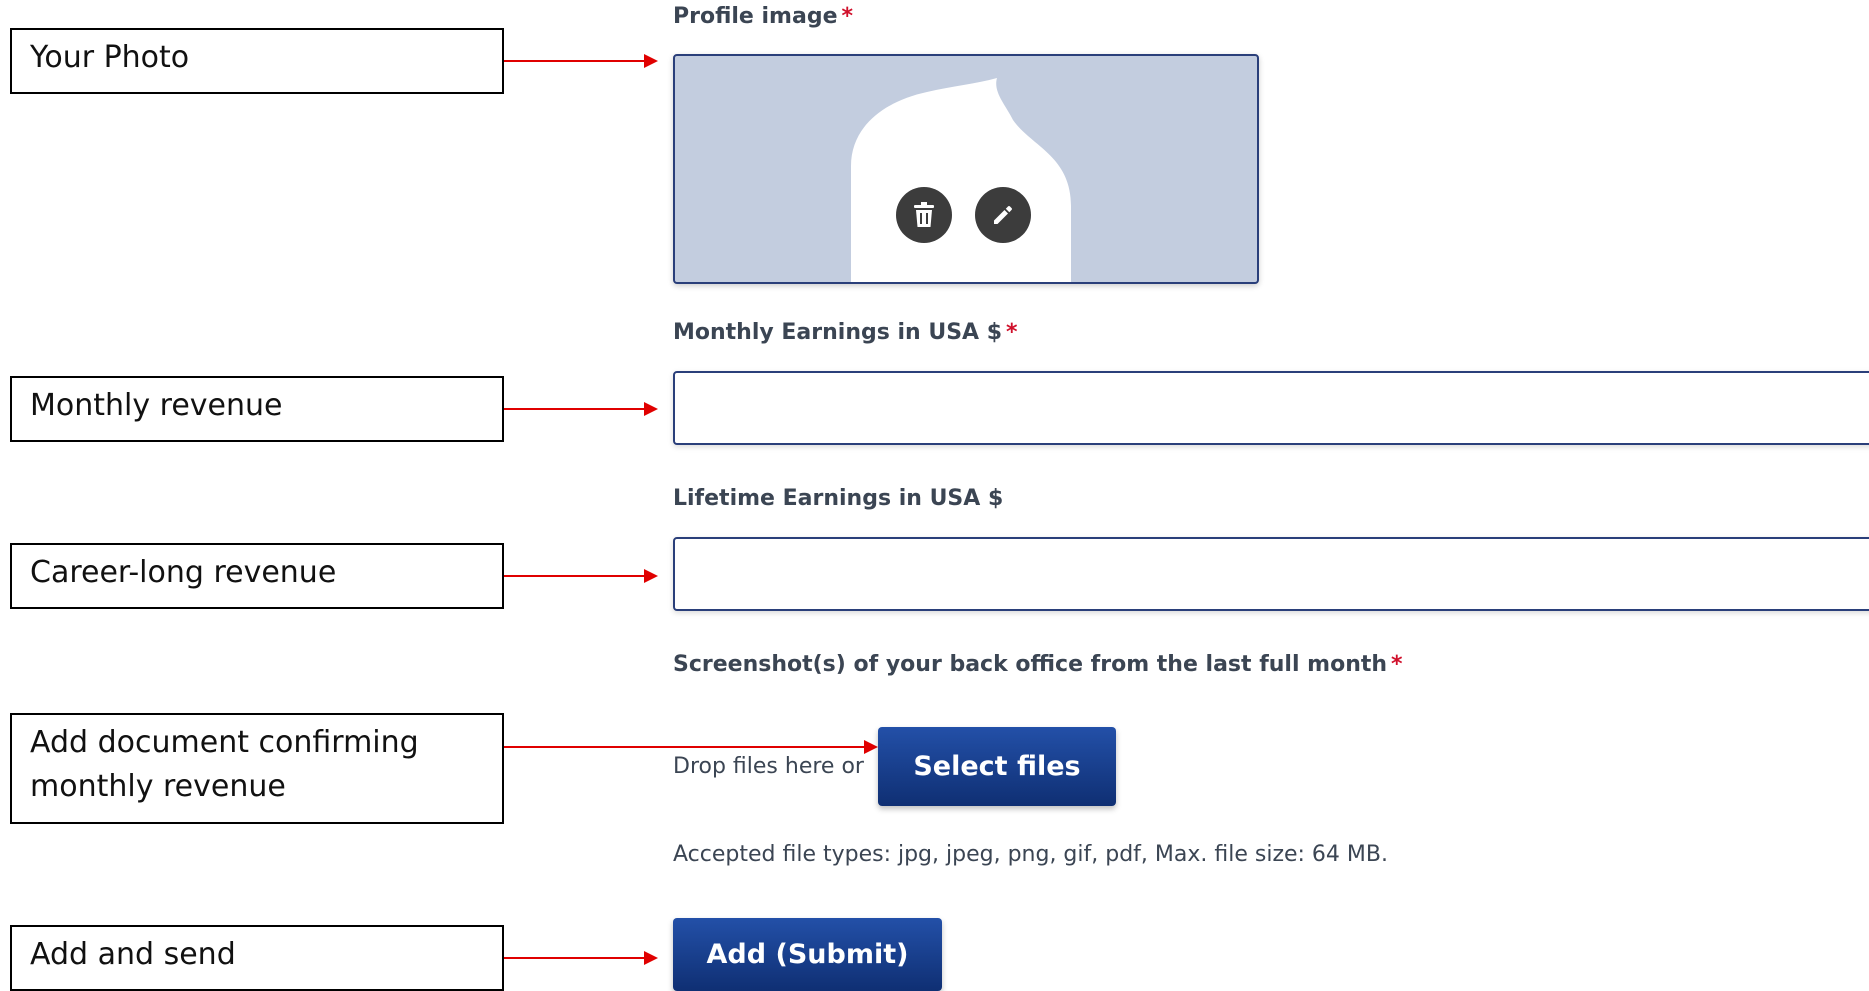  Describe the element at coordinates (997, 766) in the screenshot. I see `select-files-button: Select files` at that location.